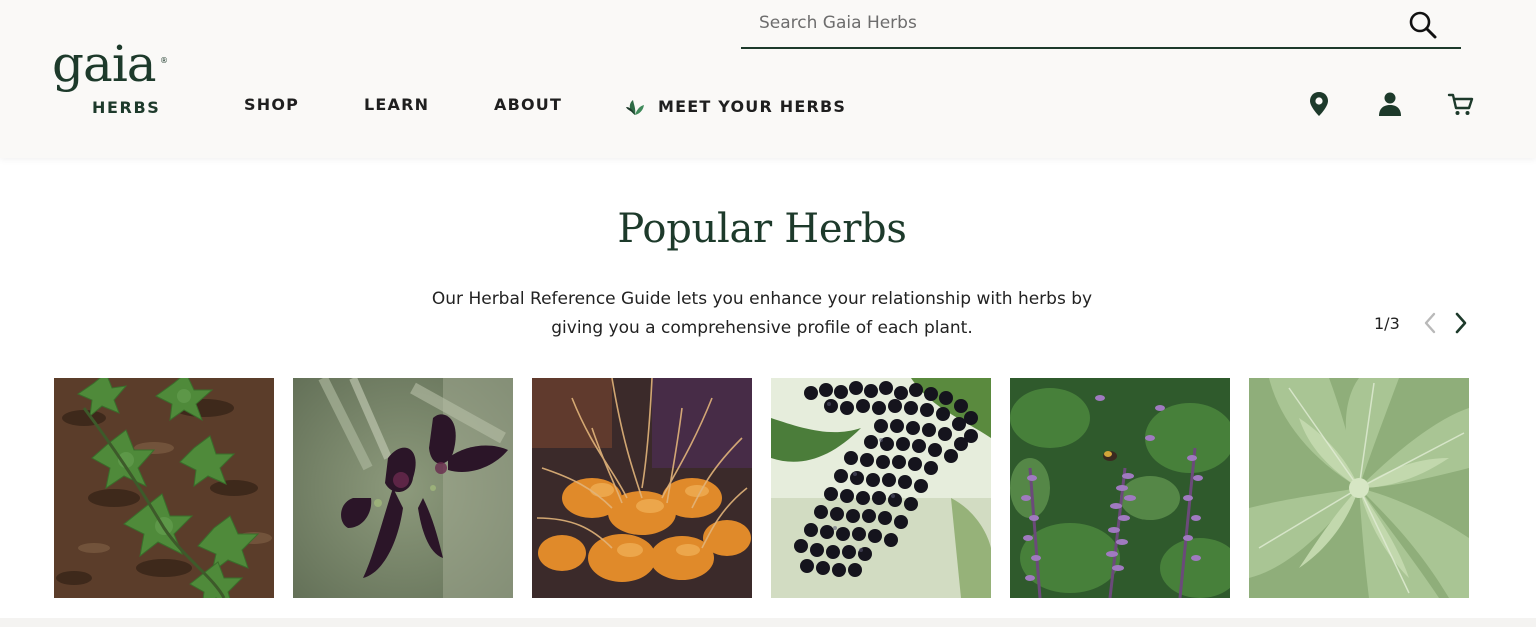  I want to click on search-bar, so click(1101, 24).